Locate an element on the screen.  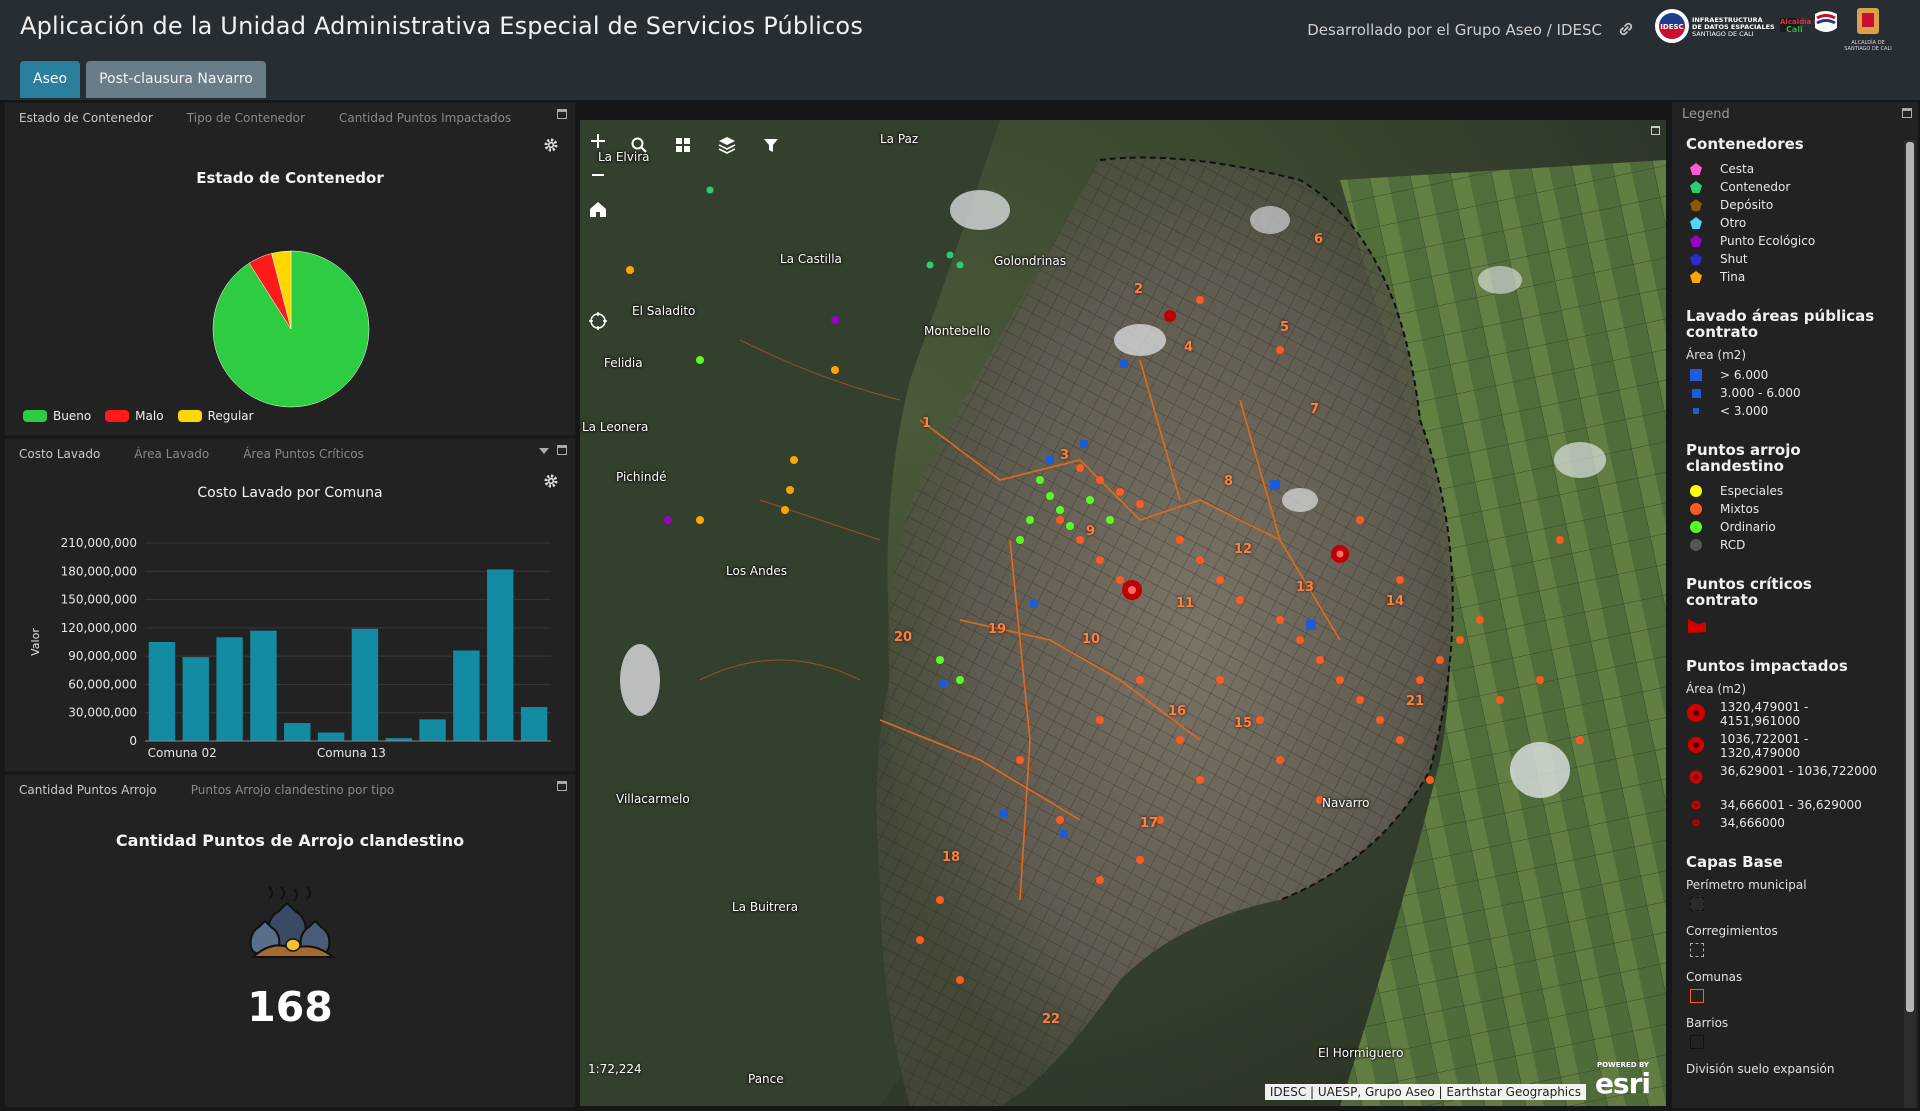
tab-cantidad-puntos-arrojo: Cantidad Puntos Arrojo is located at coordinates (88, 790).